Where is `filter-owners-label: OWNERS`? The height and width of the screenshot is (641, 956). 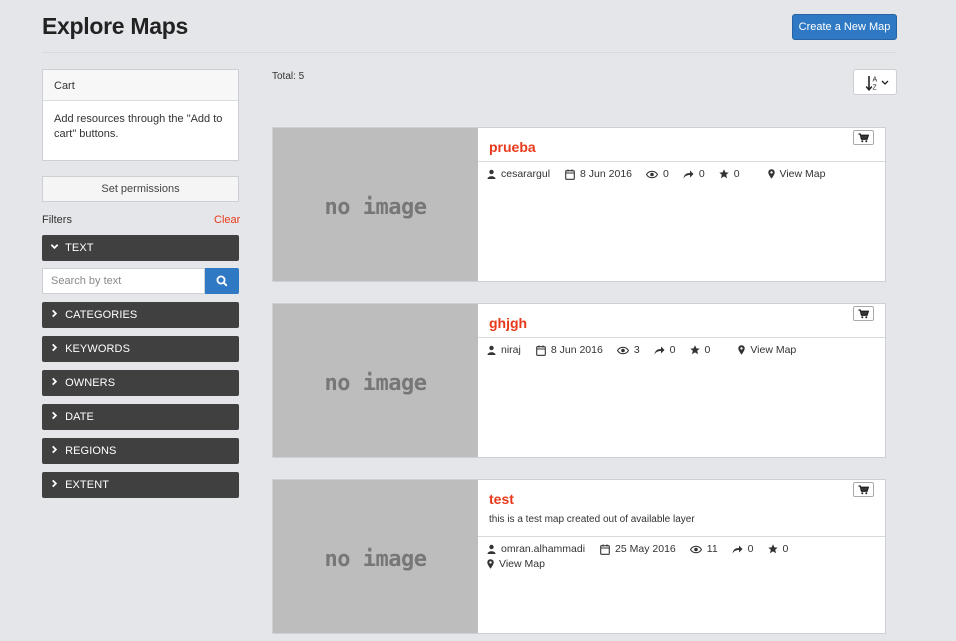
filter-owners-label: OWNERS is located at coordinates (90, 383).